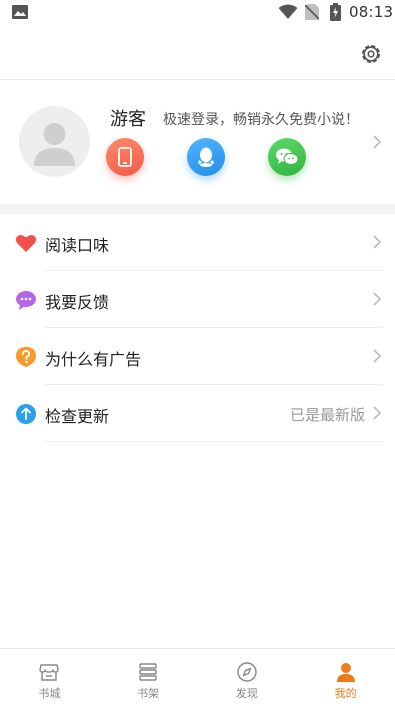 This screenshot has height=706, width=395. I want to click on top-bar, so click(197, 53).